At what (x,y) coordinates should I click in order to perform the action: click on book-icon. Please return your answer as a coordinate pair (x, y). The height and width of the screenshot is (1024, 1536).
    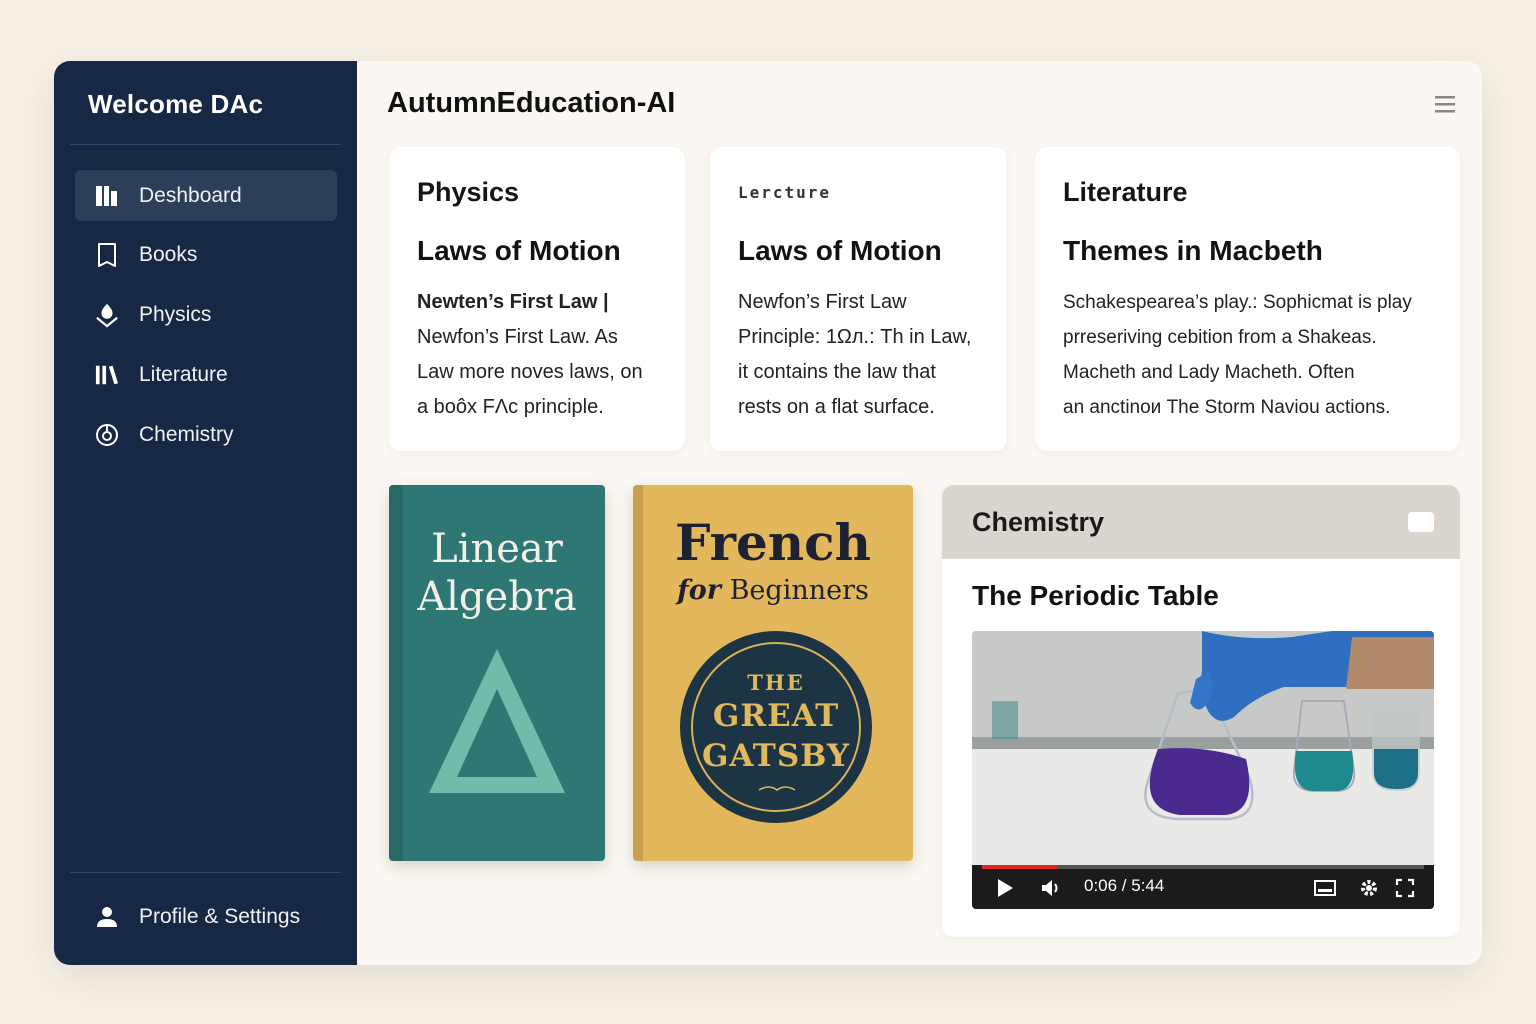
    Looking at the image, I should click on (107, 254).